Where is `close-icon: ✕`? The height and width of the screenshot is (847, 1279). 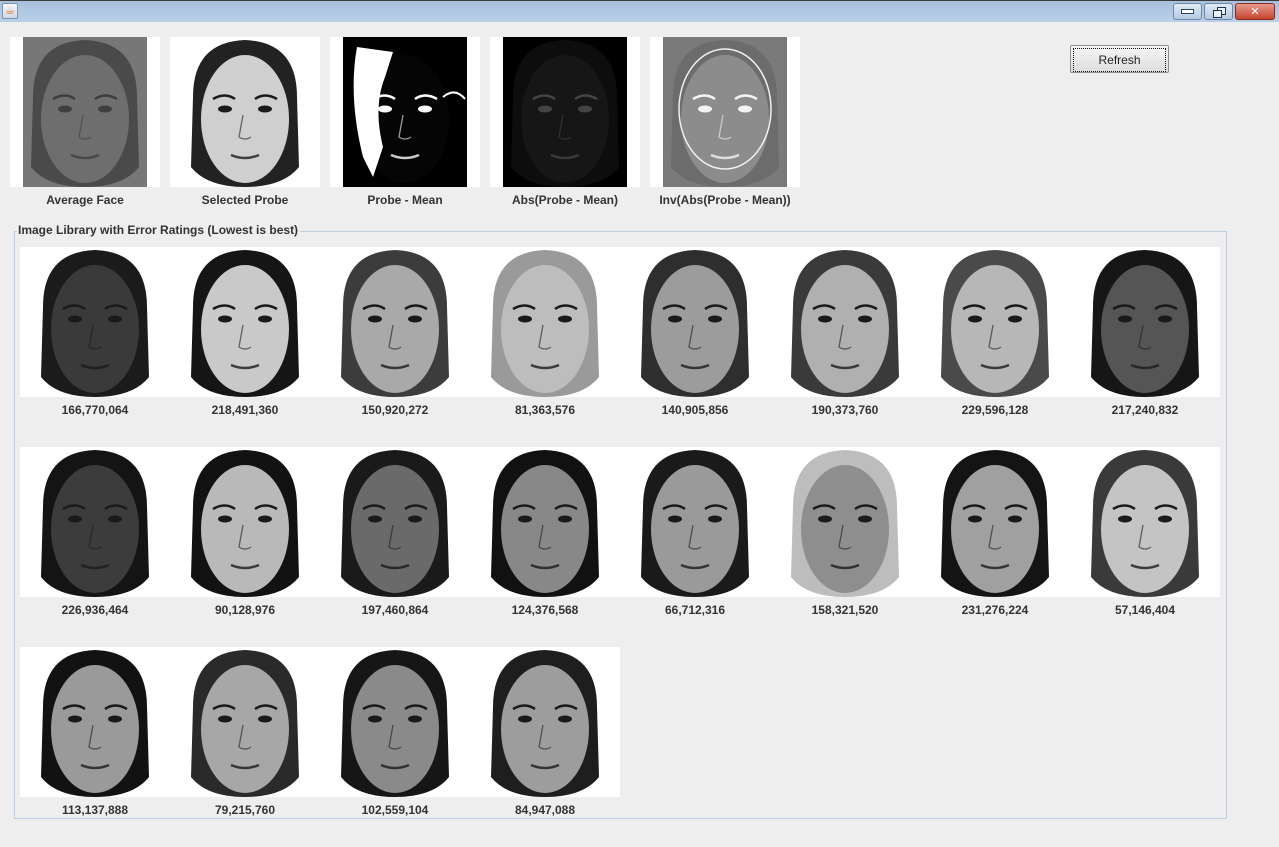 close-icon: ✕ is located at coordinates (1255, 12).